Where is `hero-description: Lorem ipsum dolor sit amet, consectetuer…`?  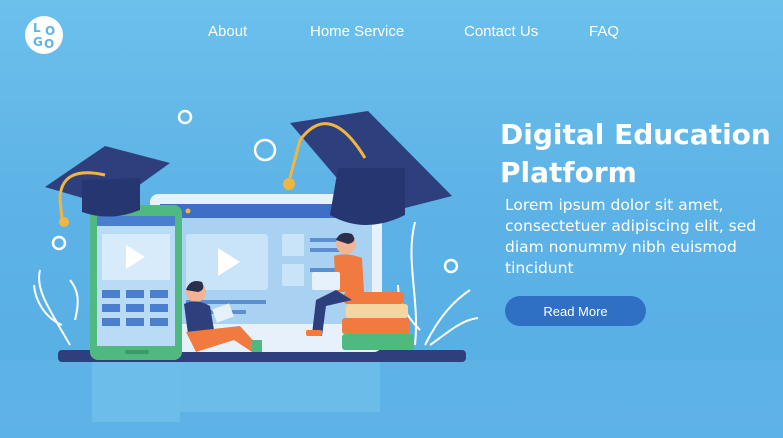 hero-description: Lorem ipsum dolor sit amet, consectetuer… is located at coordinates (631, 236).